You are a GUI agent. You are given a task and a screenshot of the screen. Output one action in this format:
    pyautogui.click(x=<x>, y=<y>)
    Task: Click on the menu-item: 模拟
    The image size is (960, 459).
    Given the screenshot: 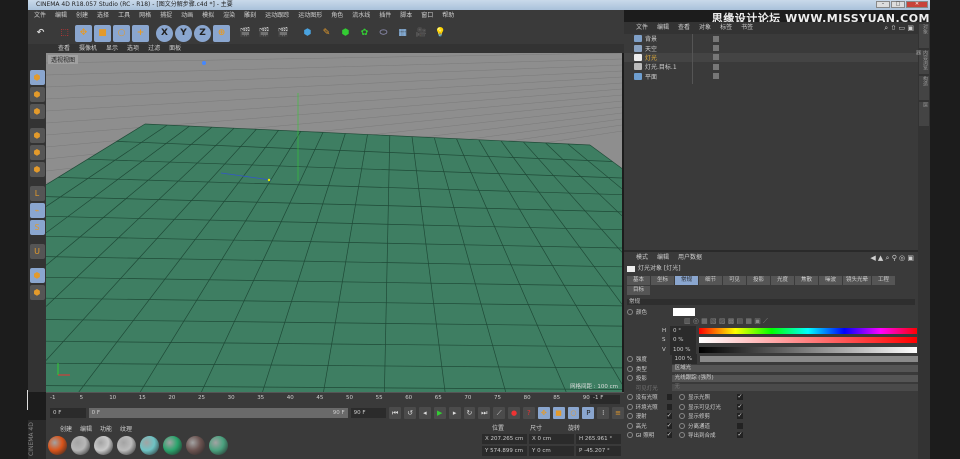 What is the action you would take?
    pyautogui.click(x=208, y=16)
    